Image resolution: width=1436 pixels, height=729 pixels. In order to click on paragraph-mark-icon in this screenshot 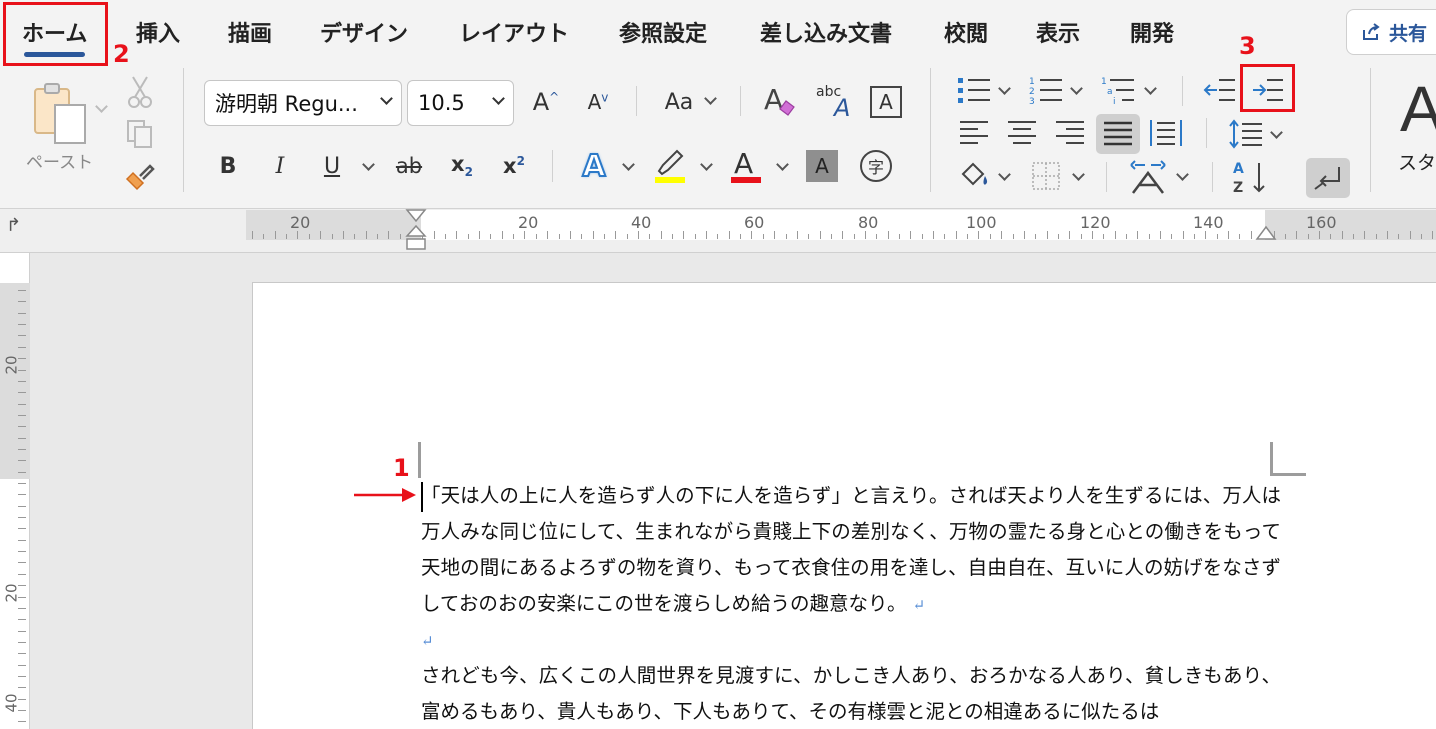, I will do `click(1327, 178)`.